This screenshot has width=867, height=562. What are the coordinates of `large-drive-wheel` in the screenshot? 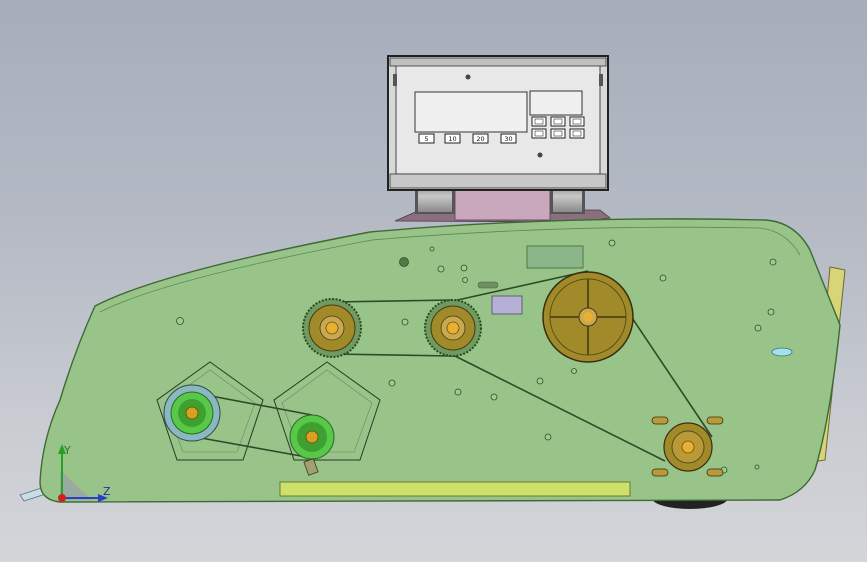 It's located at (588, 317).